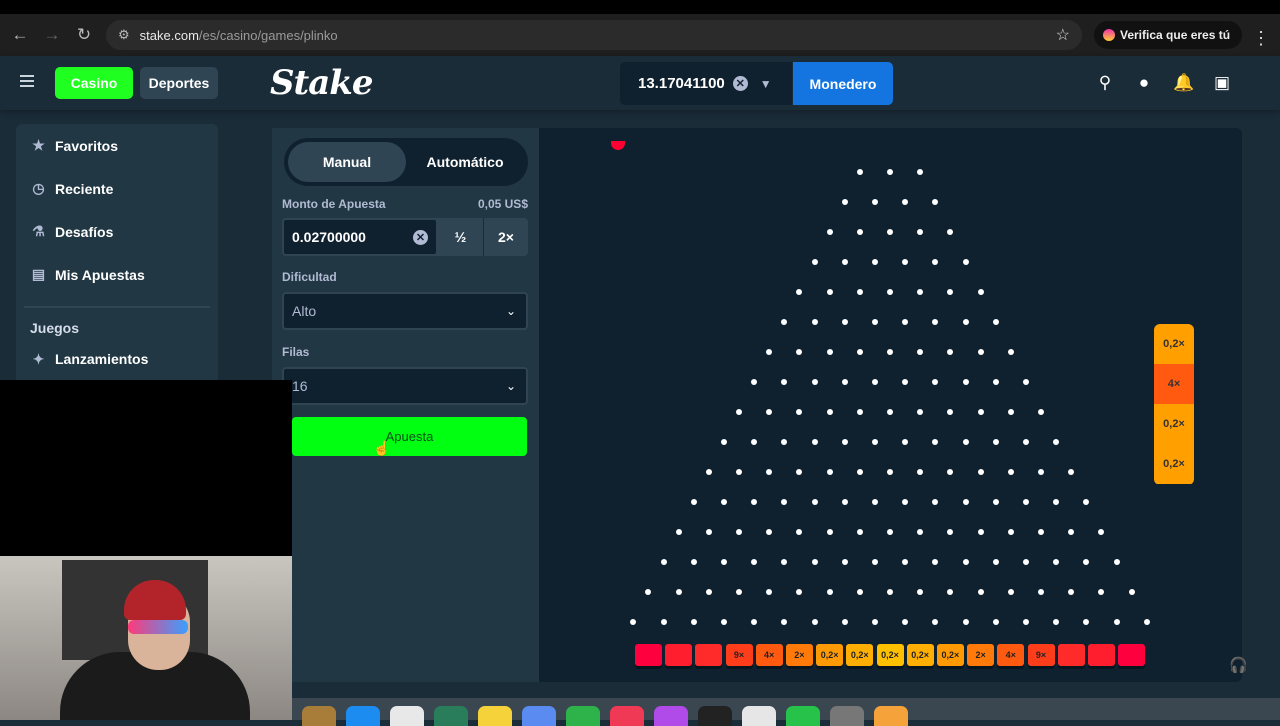 Image resolution: width=1280 pixels, height=726 pixels. I want to click on sidebar-item-label: Lanzamientos, so click(102, 359).